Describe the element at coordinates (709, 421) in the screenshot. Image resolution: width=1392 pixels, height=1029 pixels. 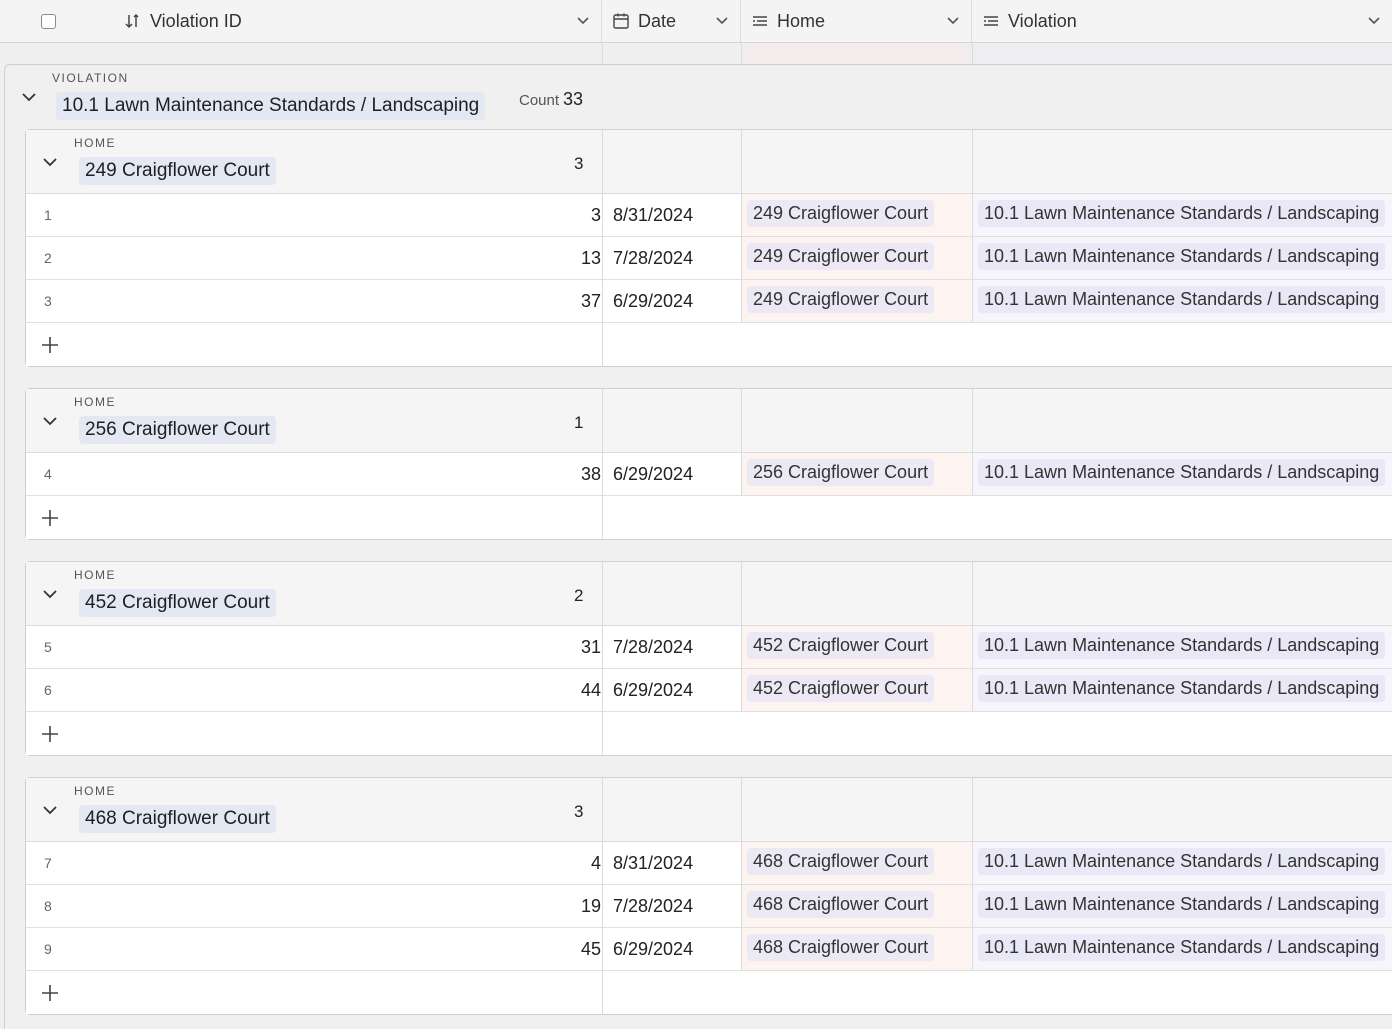
I see `home-group-header: HOME 256 Craigflower Court 1` at that location.